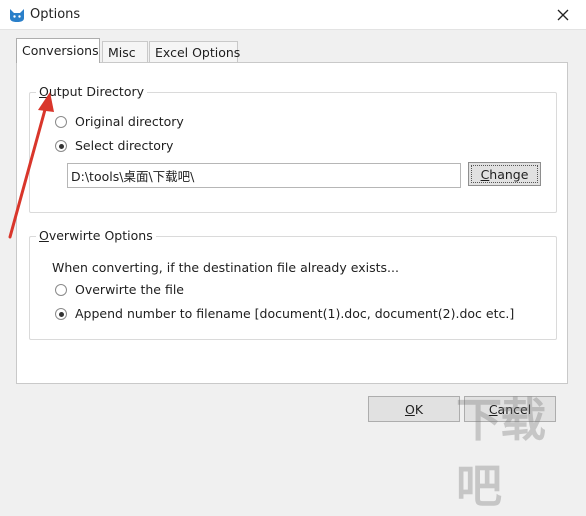 The image size is (586, 516). Describe the element at coordinates (501, 453) in the screenshot. I see `watermark-logo: 下载吧` at that location.